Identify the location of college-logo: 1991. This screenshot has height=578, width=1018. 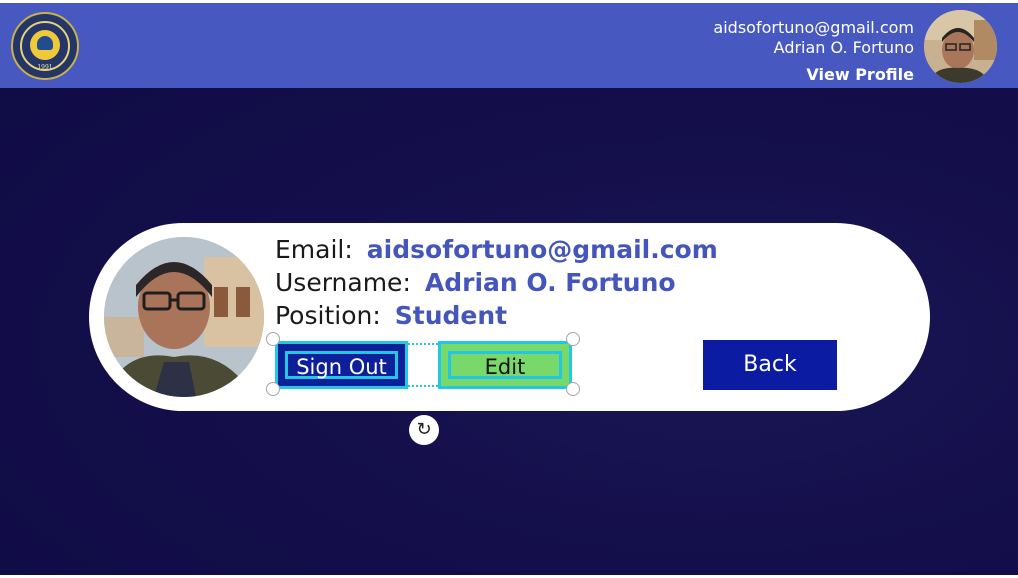
(45, 46).